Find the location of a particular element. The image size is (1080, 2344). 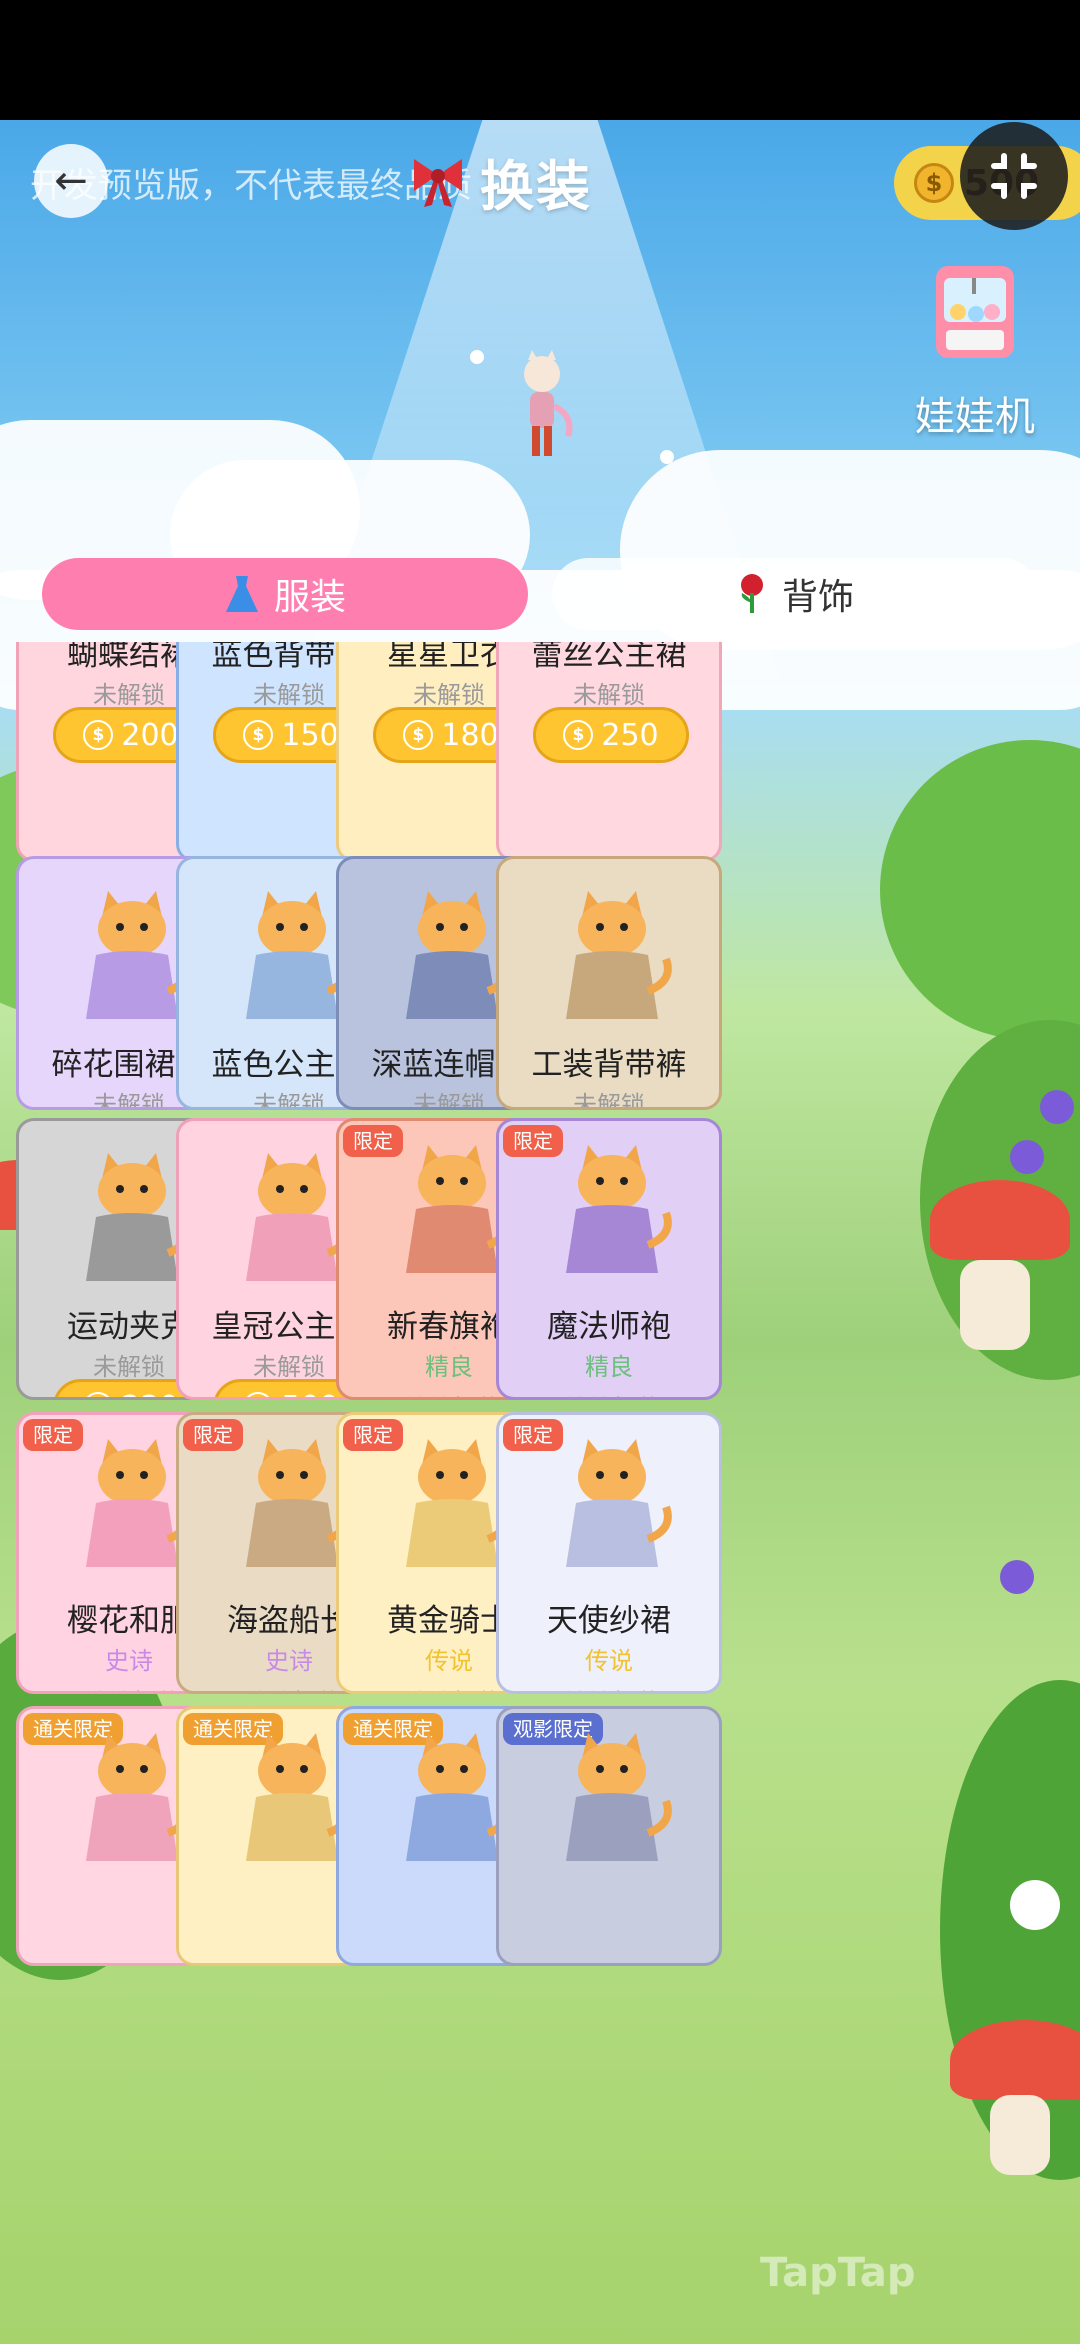

rarity-label: 精良 is located at coordinates (609, 1367).